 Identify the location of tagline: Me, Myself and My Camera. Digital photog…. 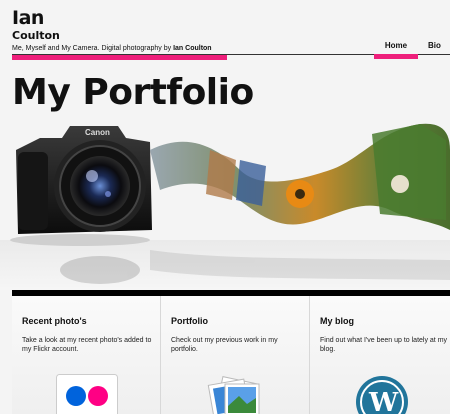
(112, 48).